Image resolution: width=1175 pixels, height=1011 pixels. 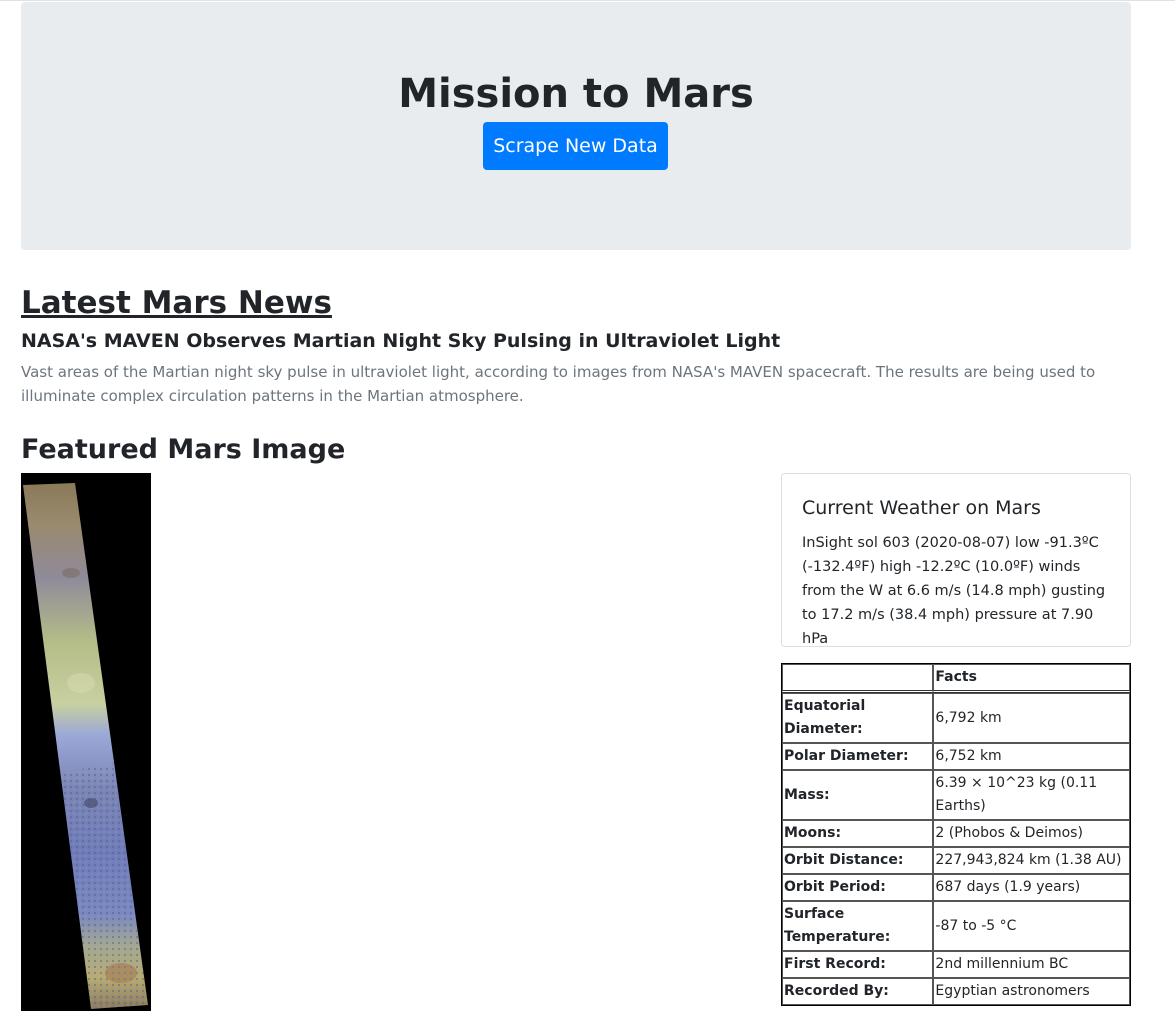 What do you see at coordinates (858, 795) in the screenshot?
I see `fact-label: Mass:` at bounding box center [858, 795].